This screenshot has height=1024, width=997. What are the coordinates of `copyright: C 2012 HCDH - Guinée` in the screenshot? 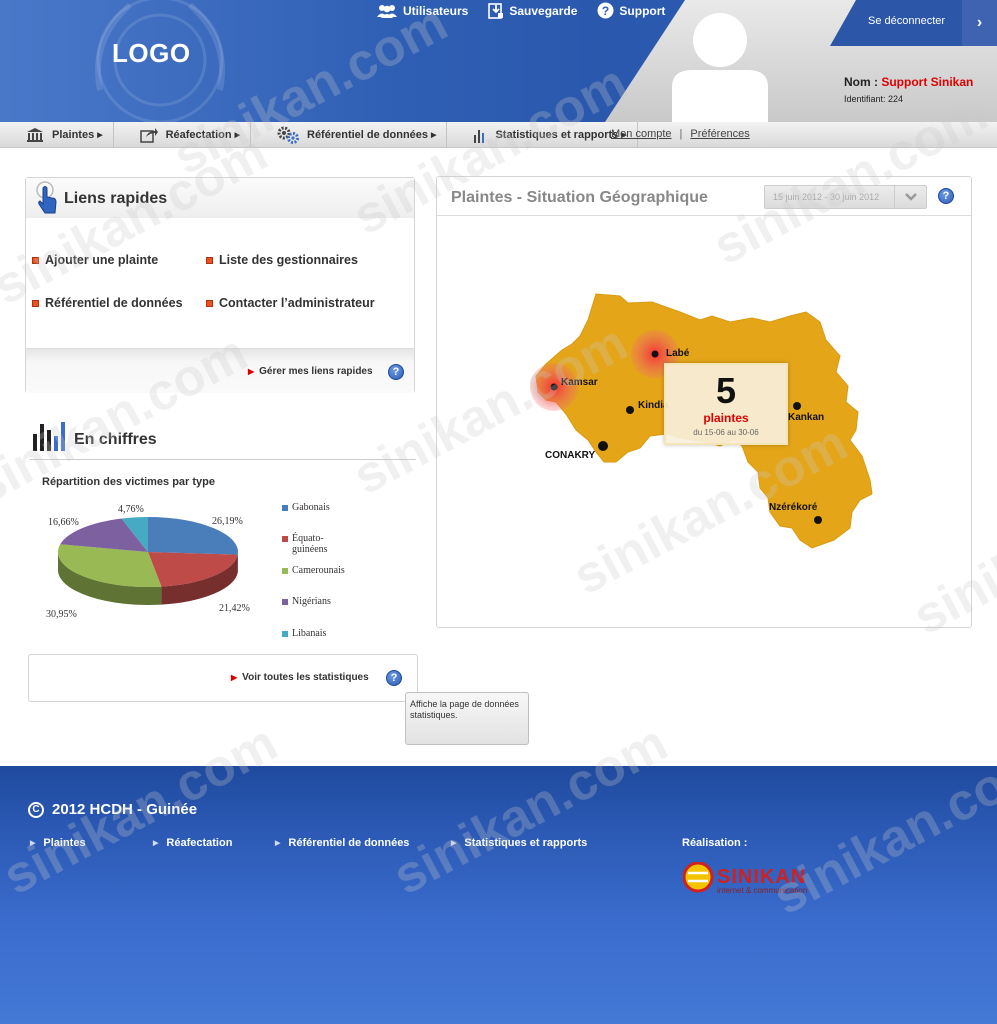 It's located at (112, 809).